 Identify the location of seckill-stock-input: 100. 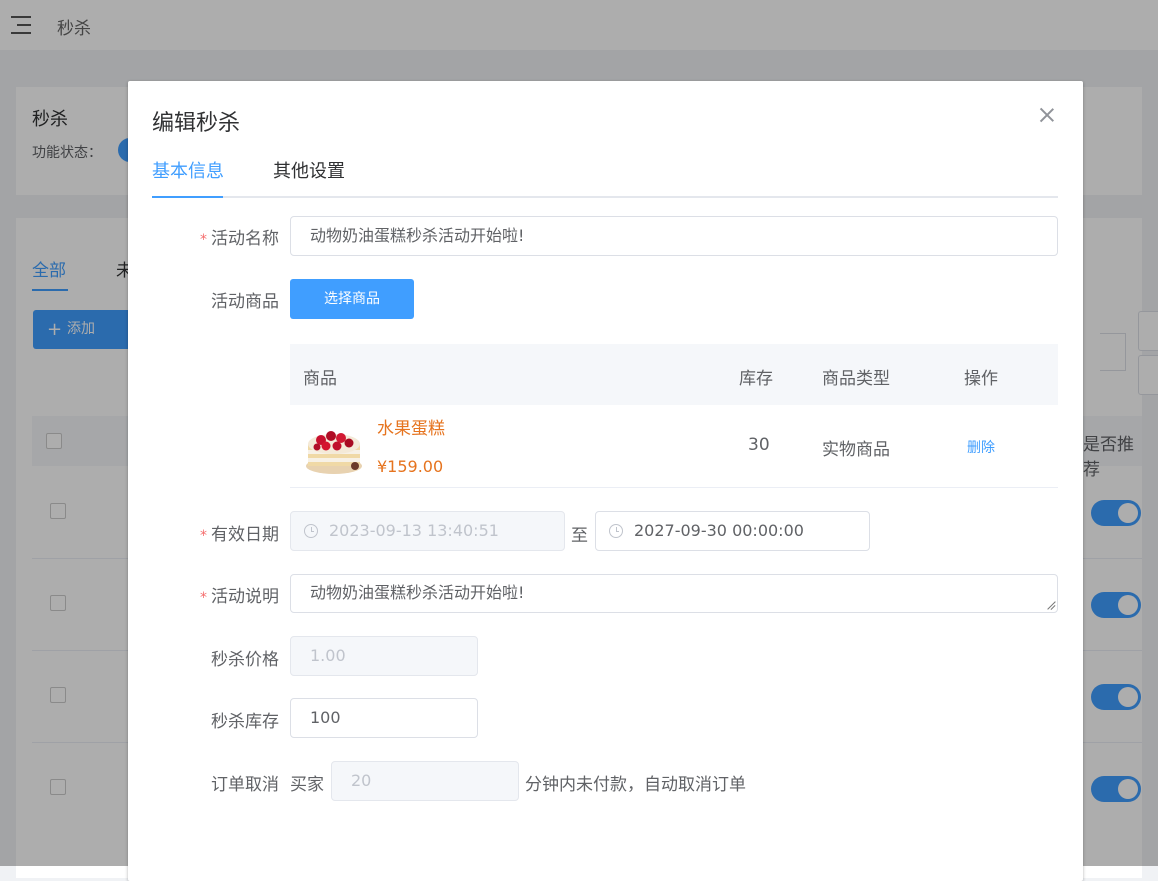
(384, 718).